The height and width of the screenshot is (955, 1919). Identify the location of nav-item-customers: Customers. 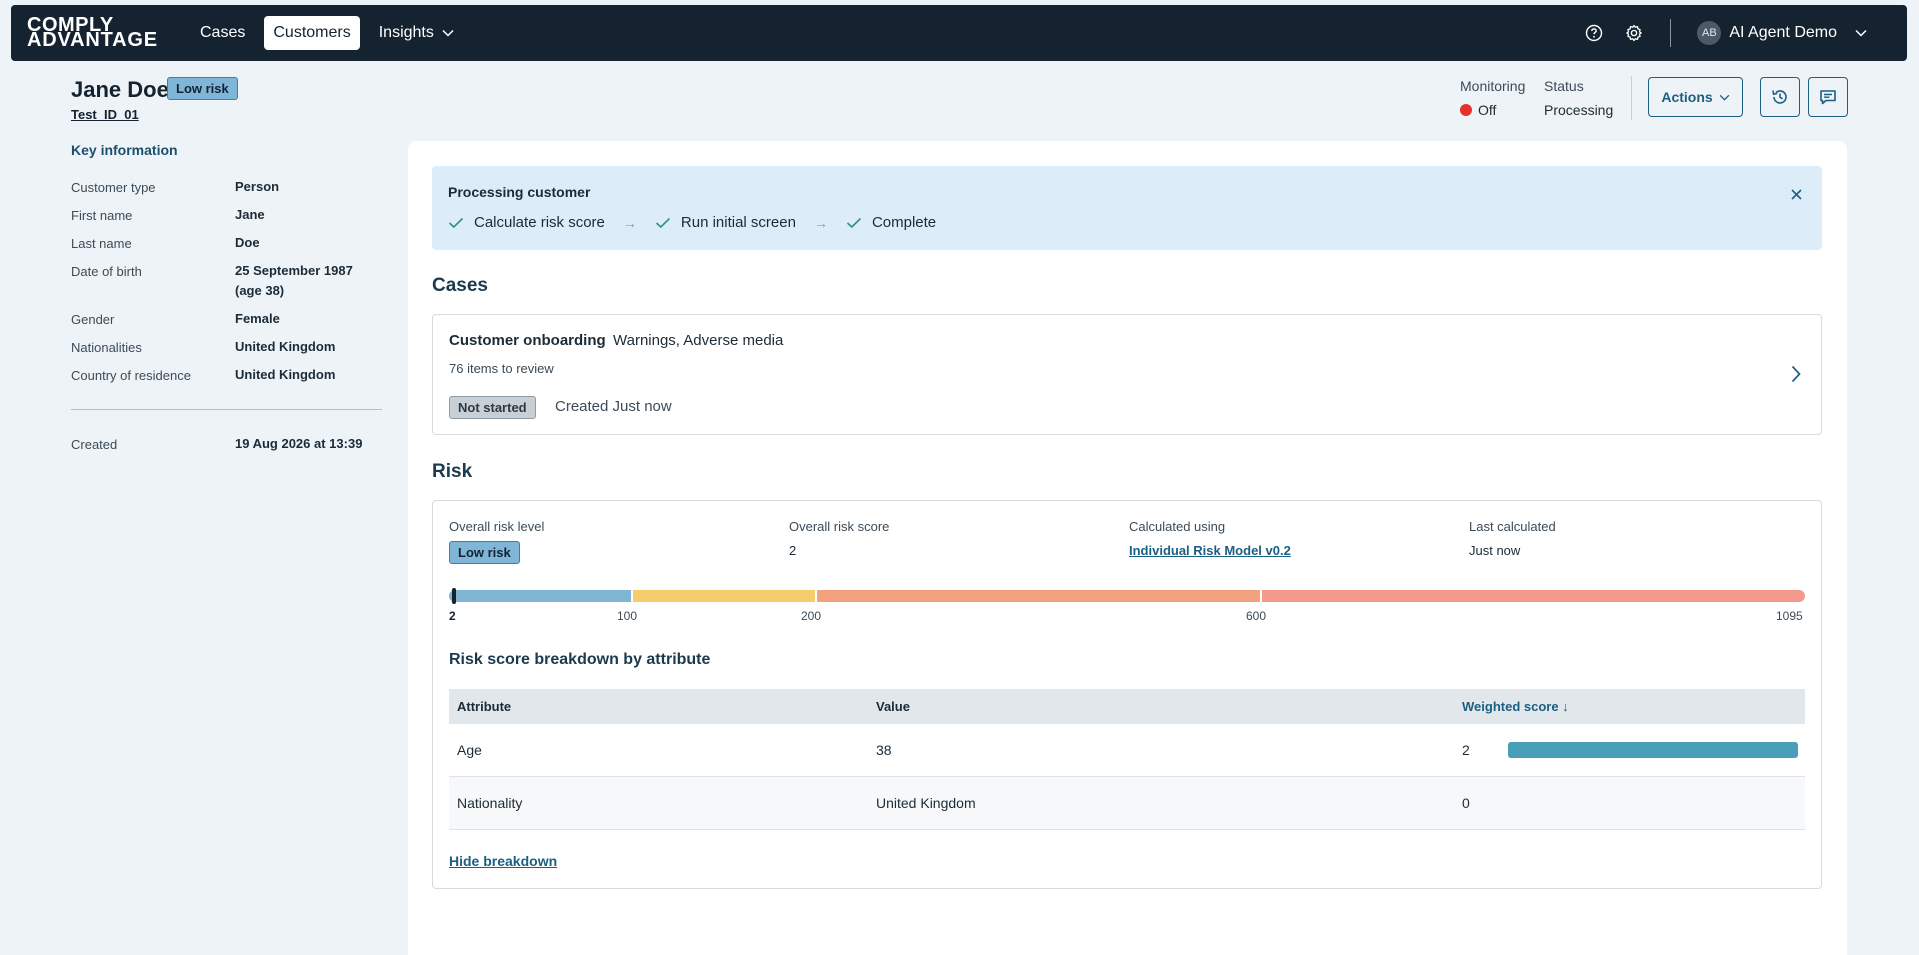
(312, 33).